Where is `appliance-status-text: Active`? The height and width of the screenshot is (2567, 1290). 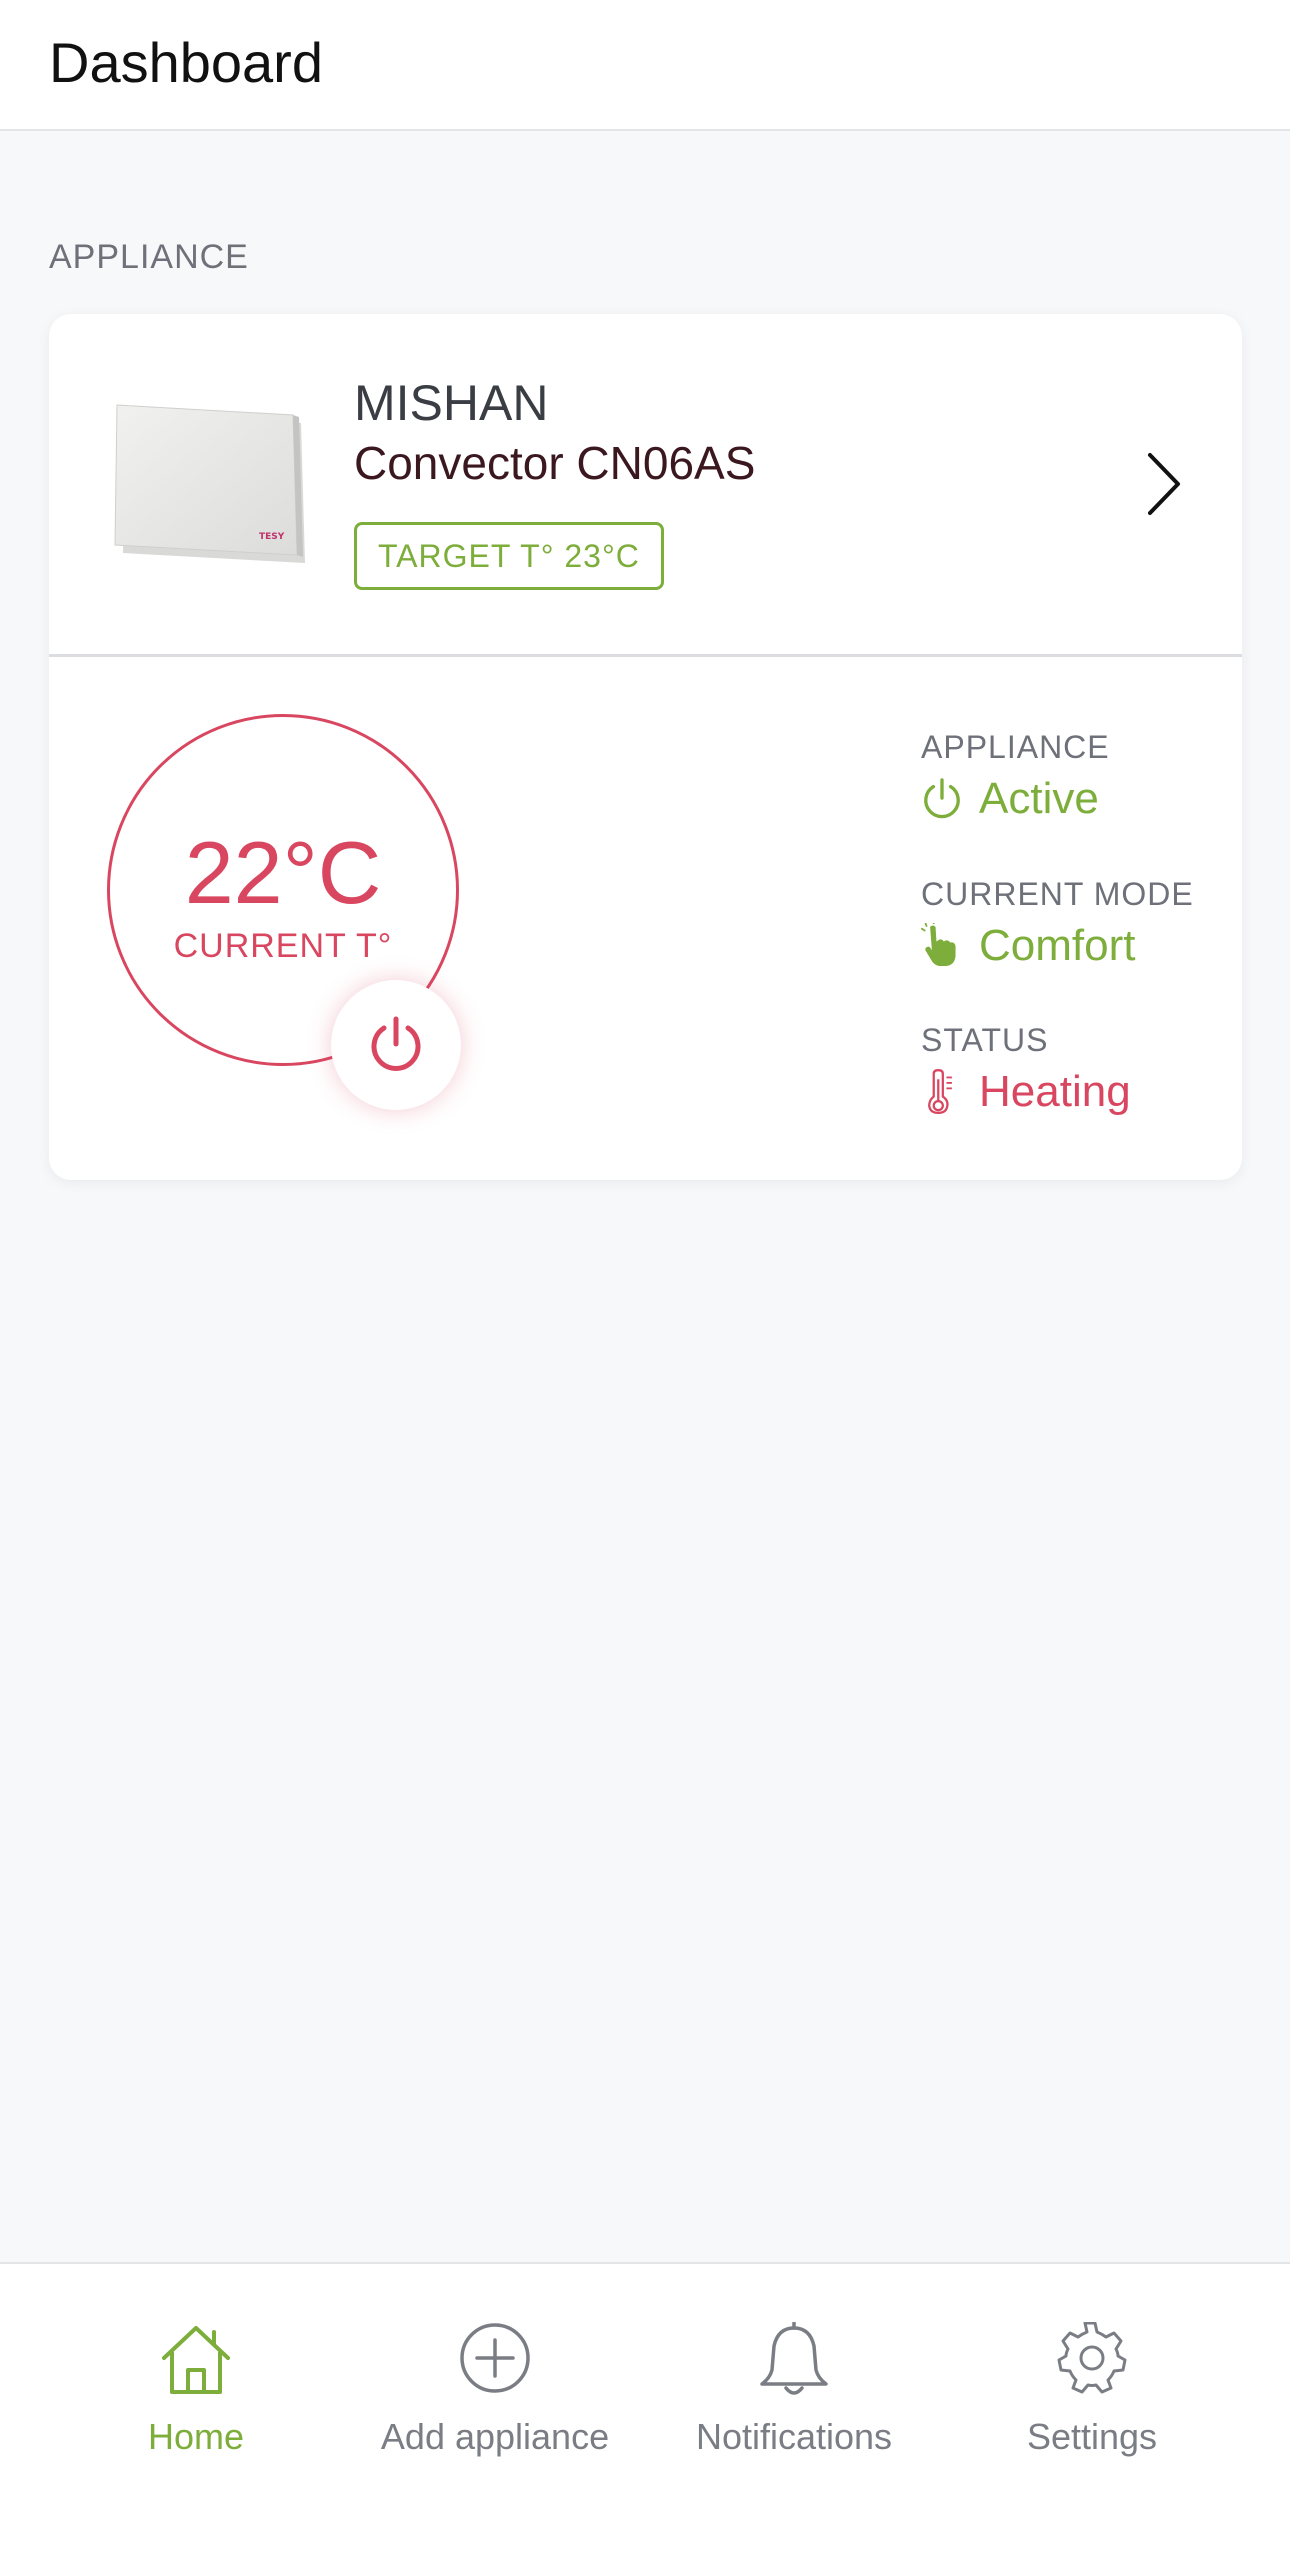 appliance-status-text: Active is located at coordinates (1039, 798).